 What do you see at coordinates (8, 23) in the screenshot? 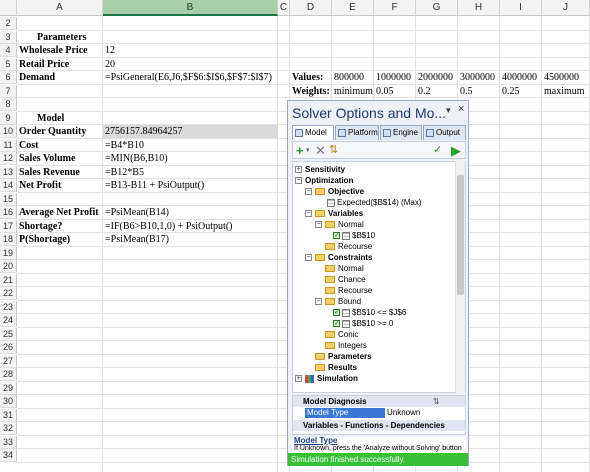
I see `row-header-2: 2` at bounding box center [8, 23].